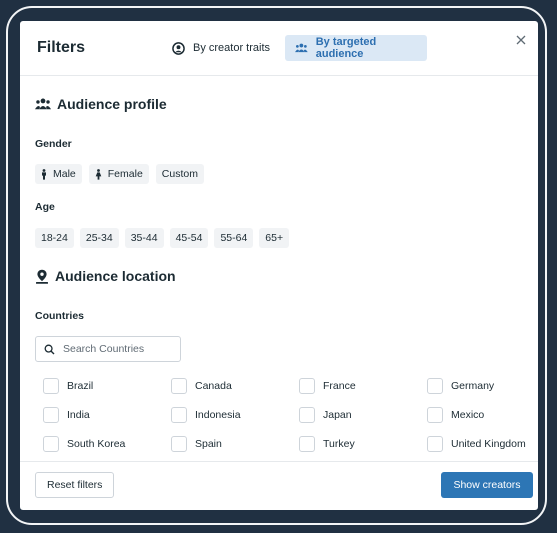 Image resolution: width=557 pixels, height=533 pixels. What do you see at coordinates (232, 48) in the screenshot?
I see `tab-label: By creator traits` at bounding box center [232, 48].